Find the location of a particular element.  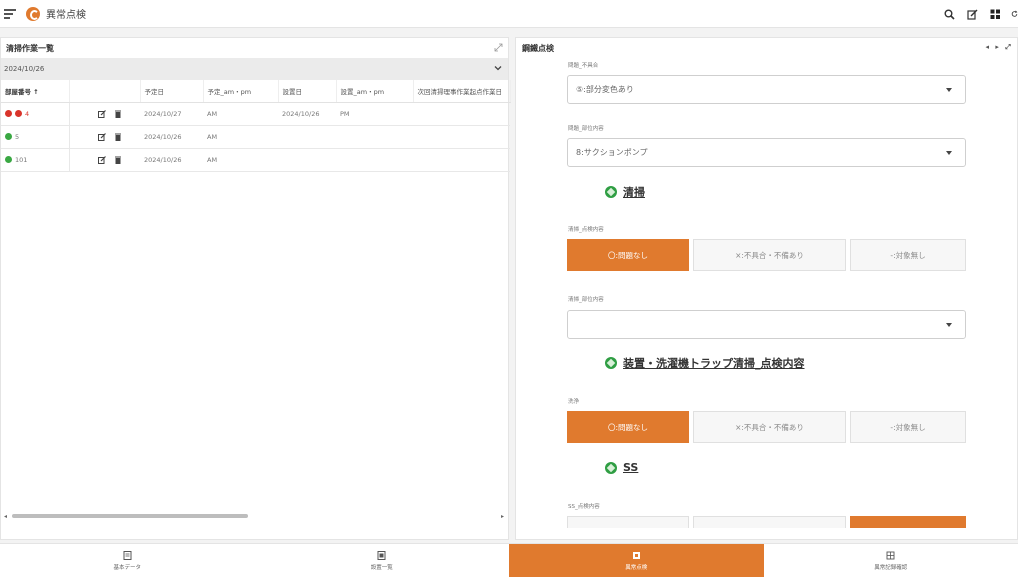

next-date is located at coordinates (461, 137).